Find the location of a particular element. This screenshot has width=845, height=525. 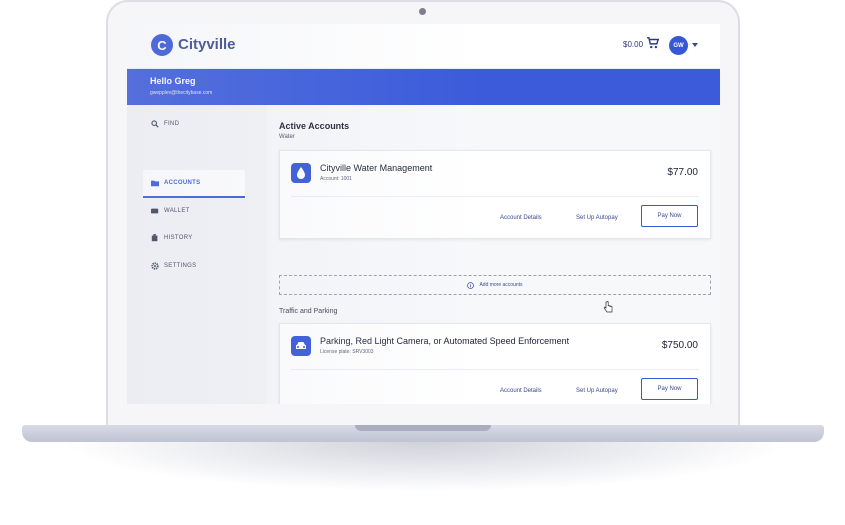

wallet-icon is located at coordinates (155, 211).